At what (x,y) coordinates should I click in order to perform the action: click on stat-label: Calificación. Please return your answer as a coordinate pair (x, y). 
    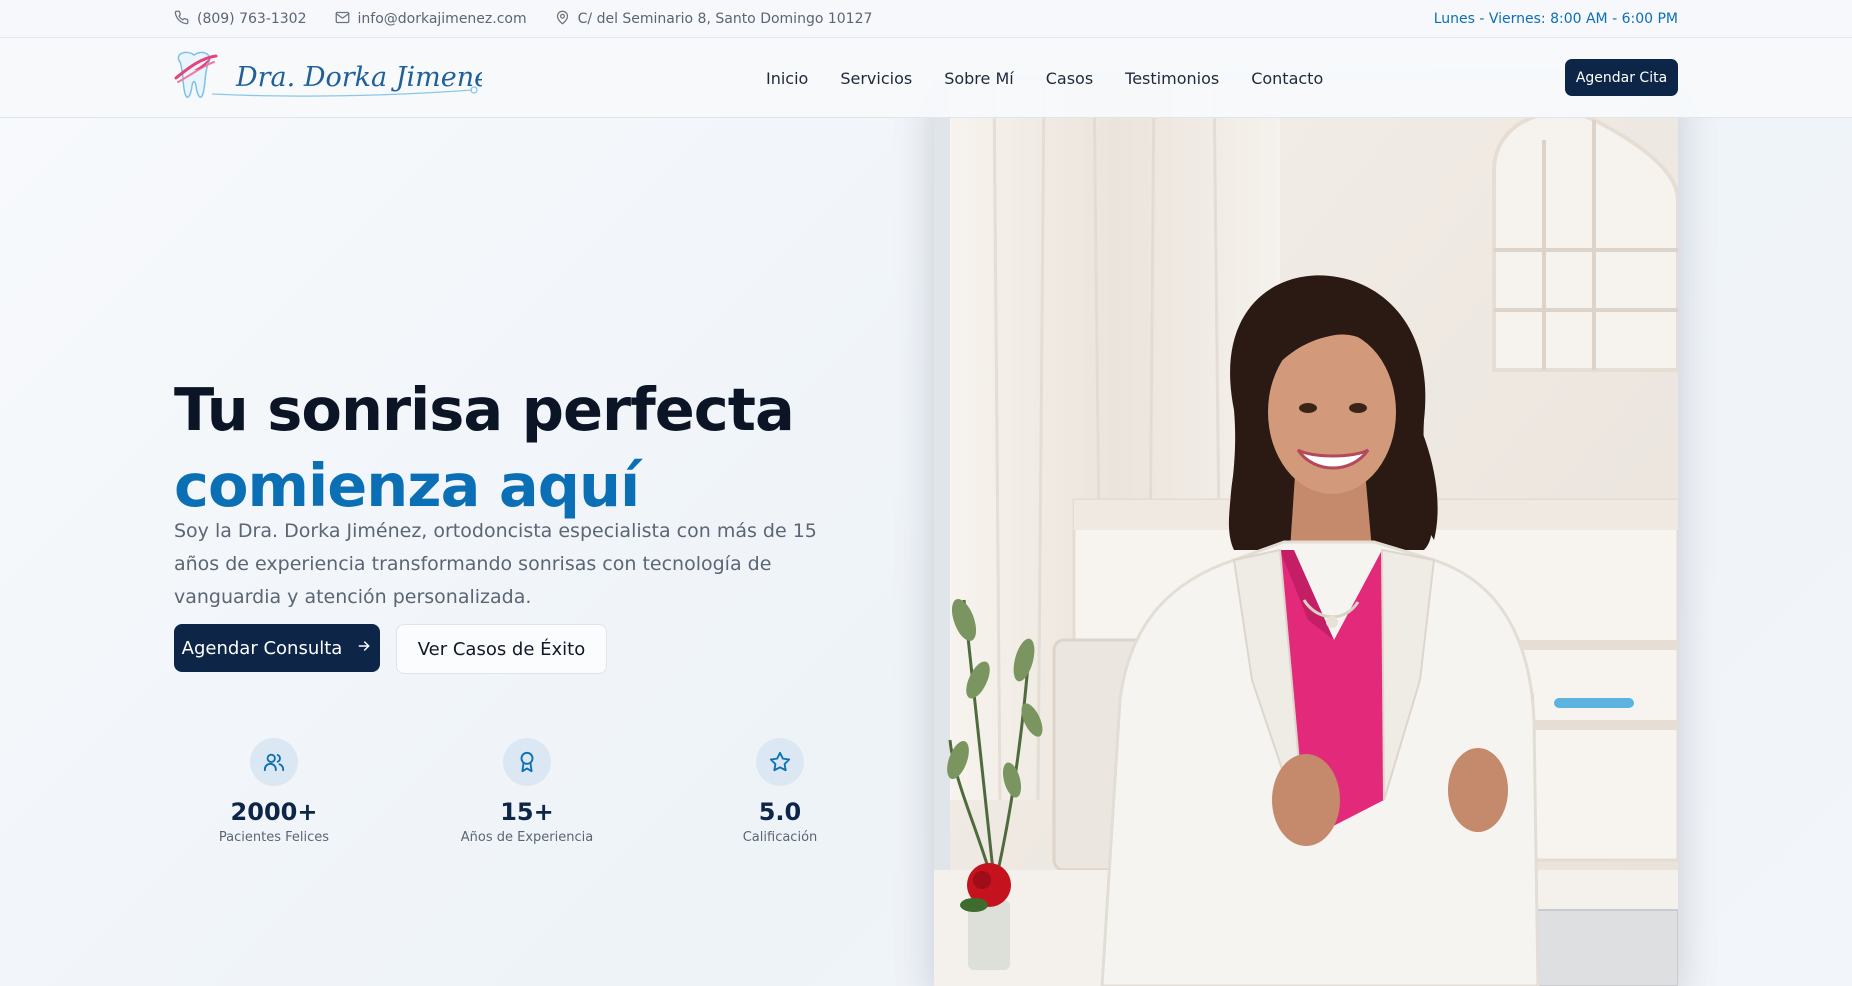
    Looking at the image, I should click on (780, 837).